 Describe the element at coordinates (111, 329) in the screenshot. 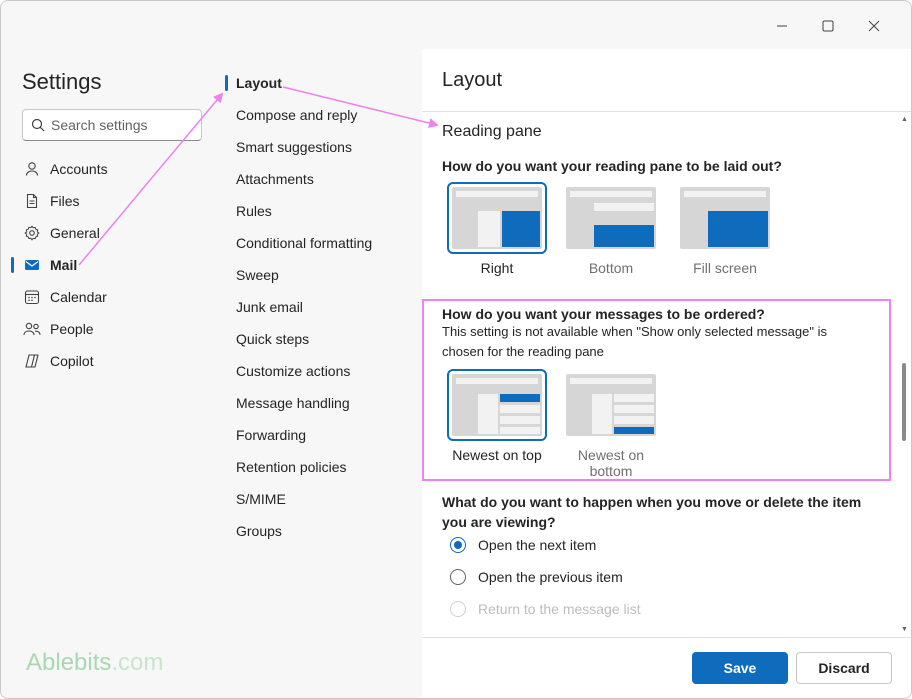

I see `nav-item-people: People` at that location.